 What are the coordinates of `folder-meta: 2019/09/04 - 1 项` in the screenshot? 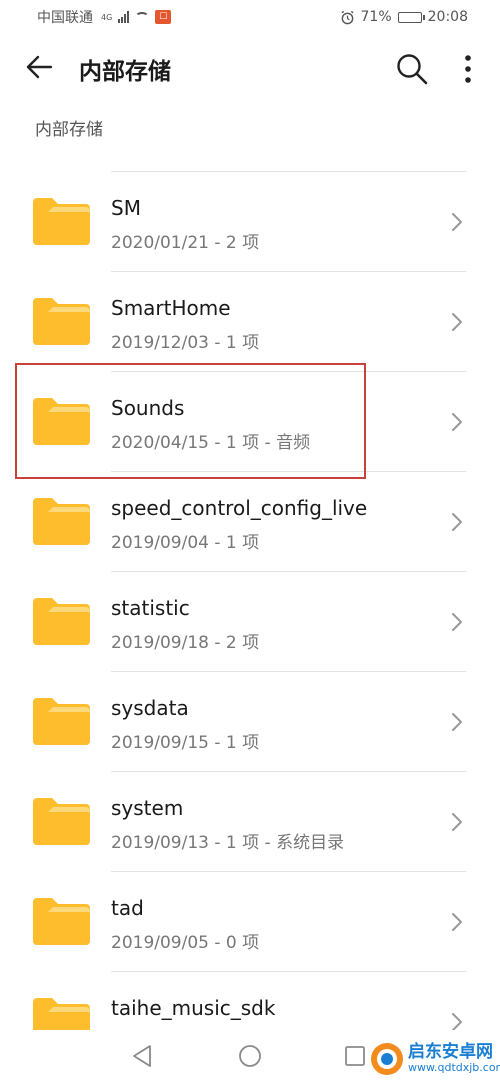 It's located at (185, 543).